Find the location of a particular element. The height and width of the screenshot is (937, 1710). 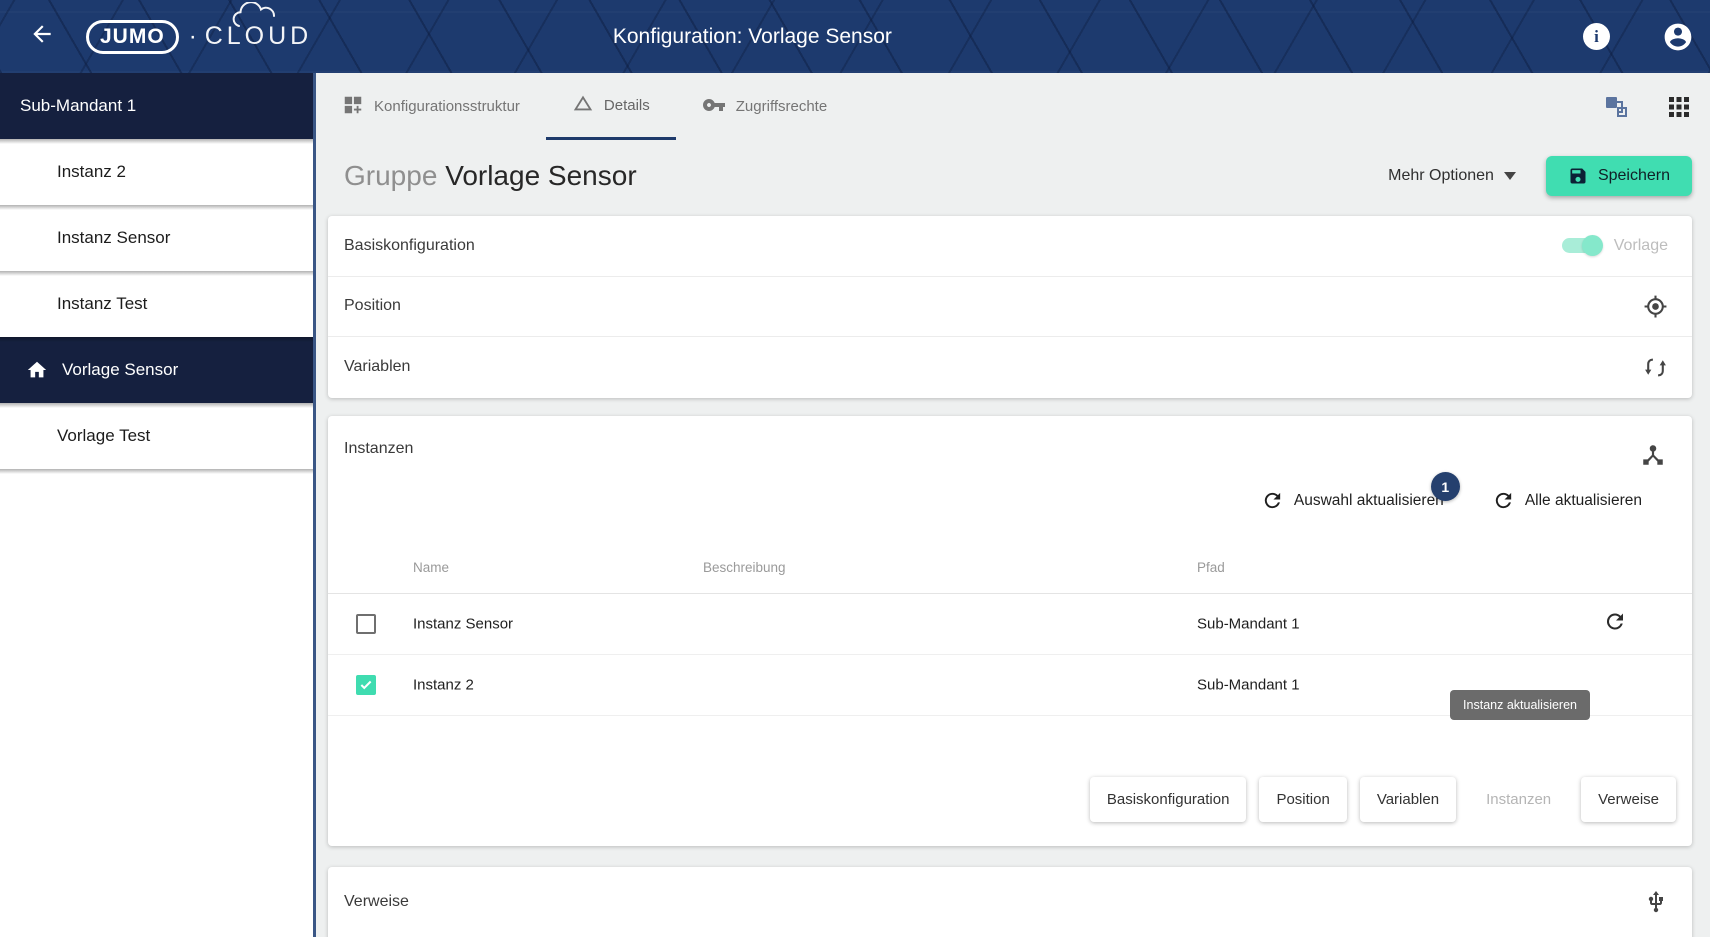

key-icon is located at coordinates (714, 107).